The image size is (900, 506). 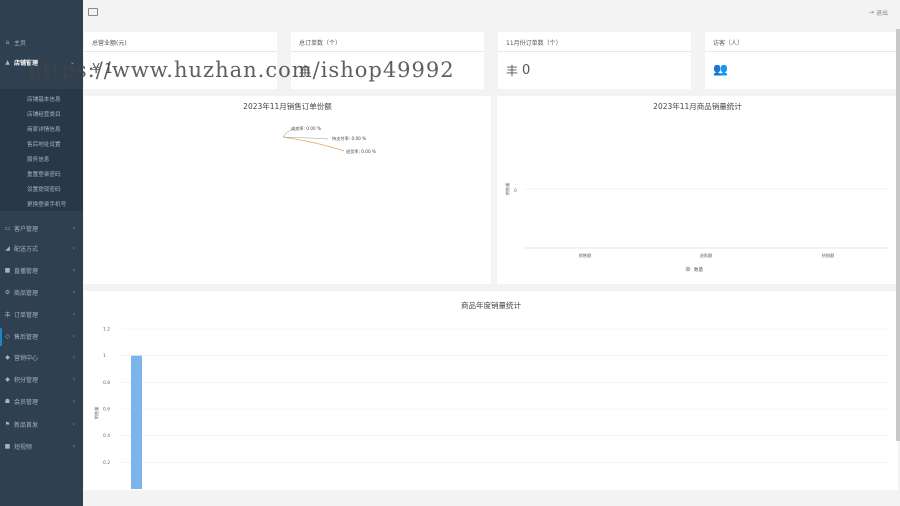 What do you see at coordinates (306, 128) in the screenshot?
I see `pie-label: 成交率: 0.00 %` at bounding box center [306, 128].